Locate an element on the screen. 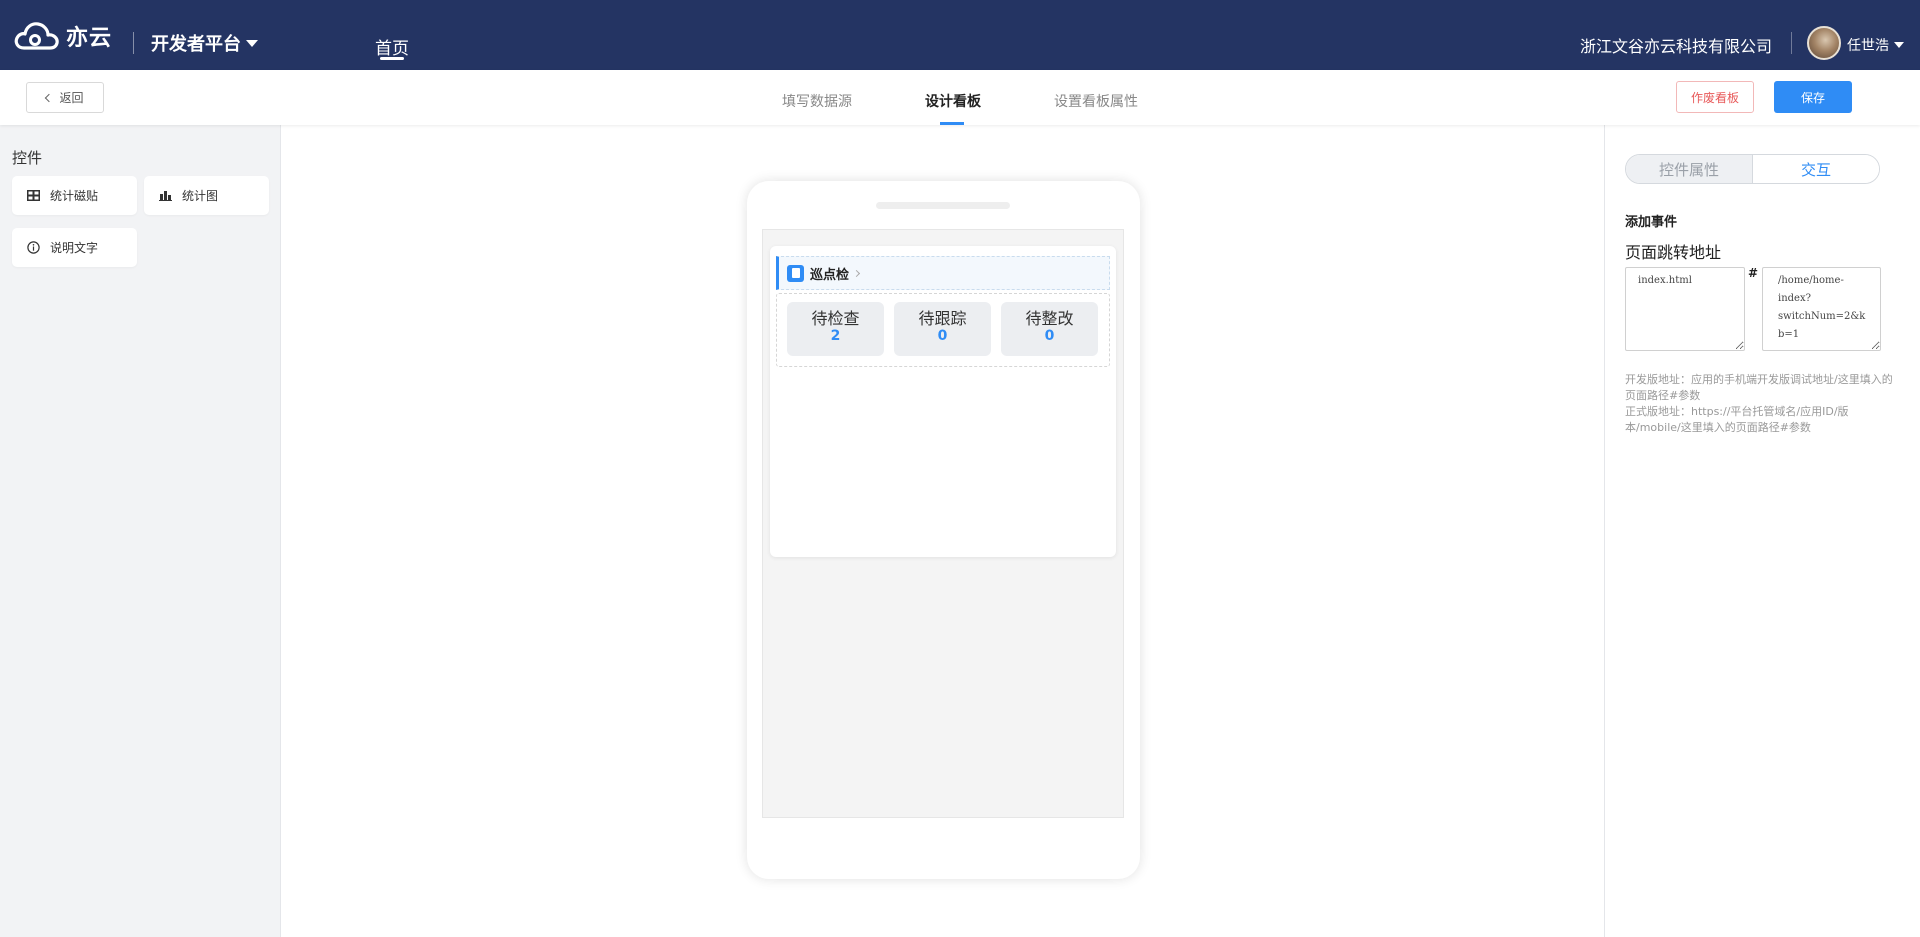 This screenshot has height=937, width=1920. component-stat-tile: 统计磁贴 is located at coordinates (74, 195).